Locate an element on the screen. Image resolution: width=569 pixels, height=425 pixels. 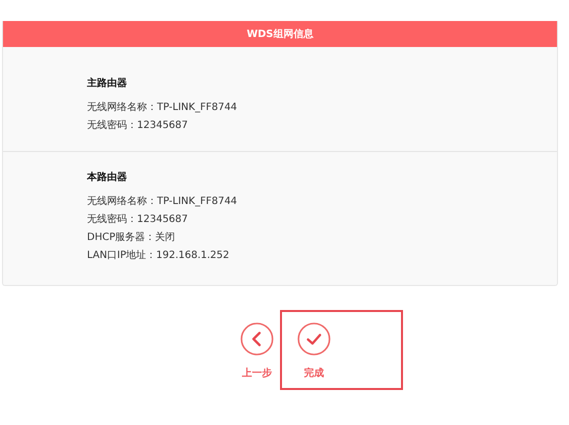
section-title: 本路由器 is located at coordinates (107, 177).